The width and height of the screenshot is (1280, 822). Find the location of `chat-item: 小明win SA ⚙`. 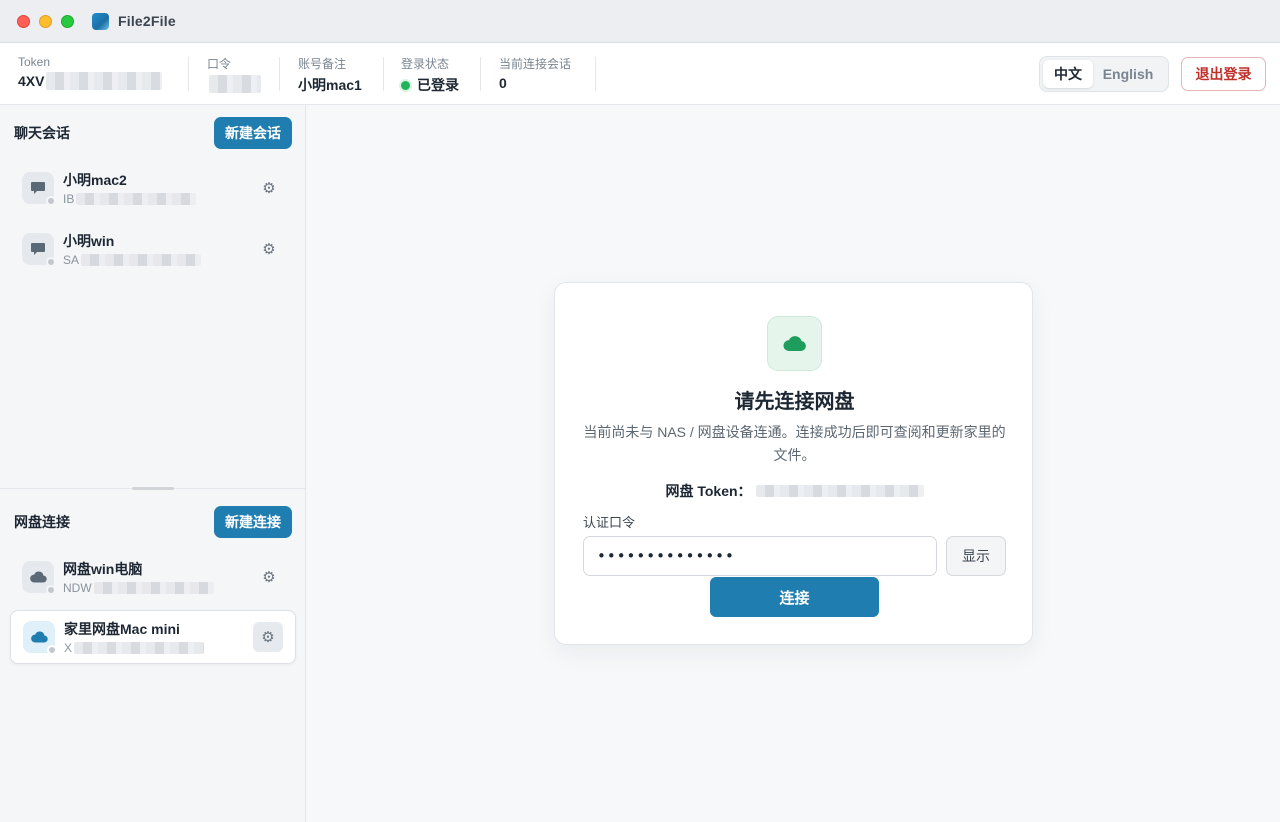

chat-item: 小明win SA ⚙ is located at coordinates (153, 249).